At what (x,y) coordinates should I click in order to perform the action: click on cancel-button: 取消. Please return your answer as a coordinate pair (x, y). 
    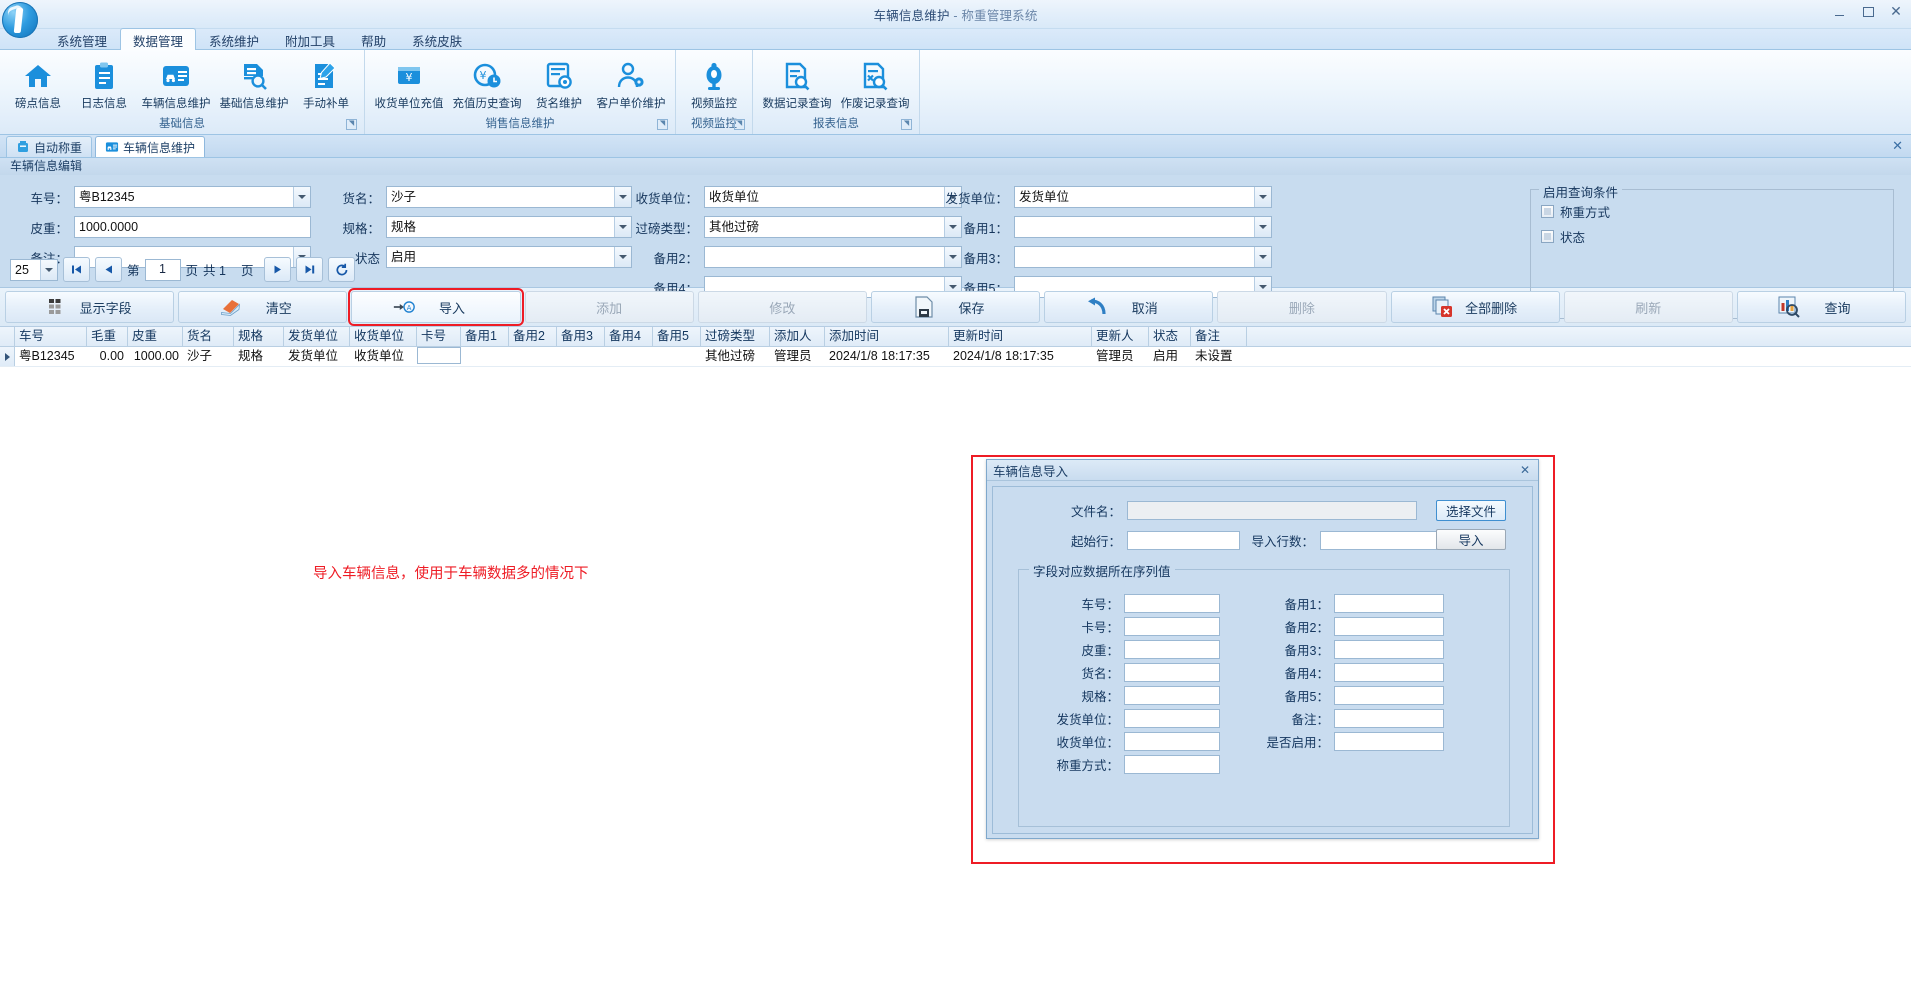
    Looking at the image, I should click on (1129, 307).